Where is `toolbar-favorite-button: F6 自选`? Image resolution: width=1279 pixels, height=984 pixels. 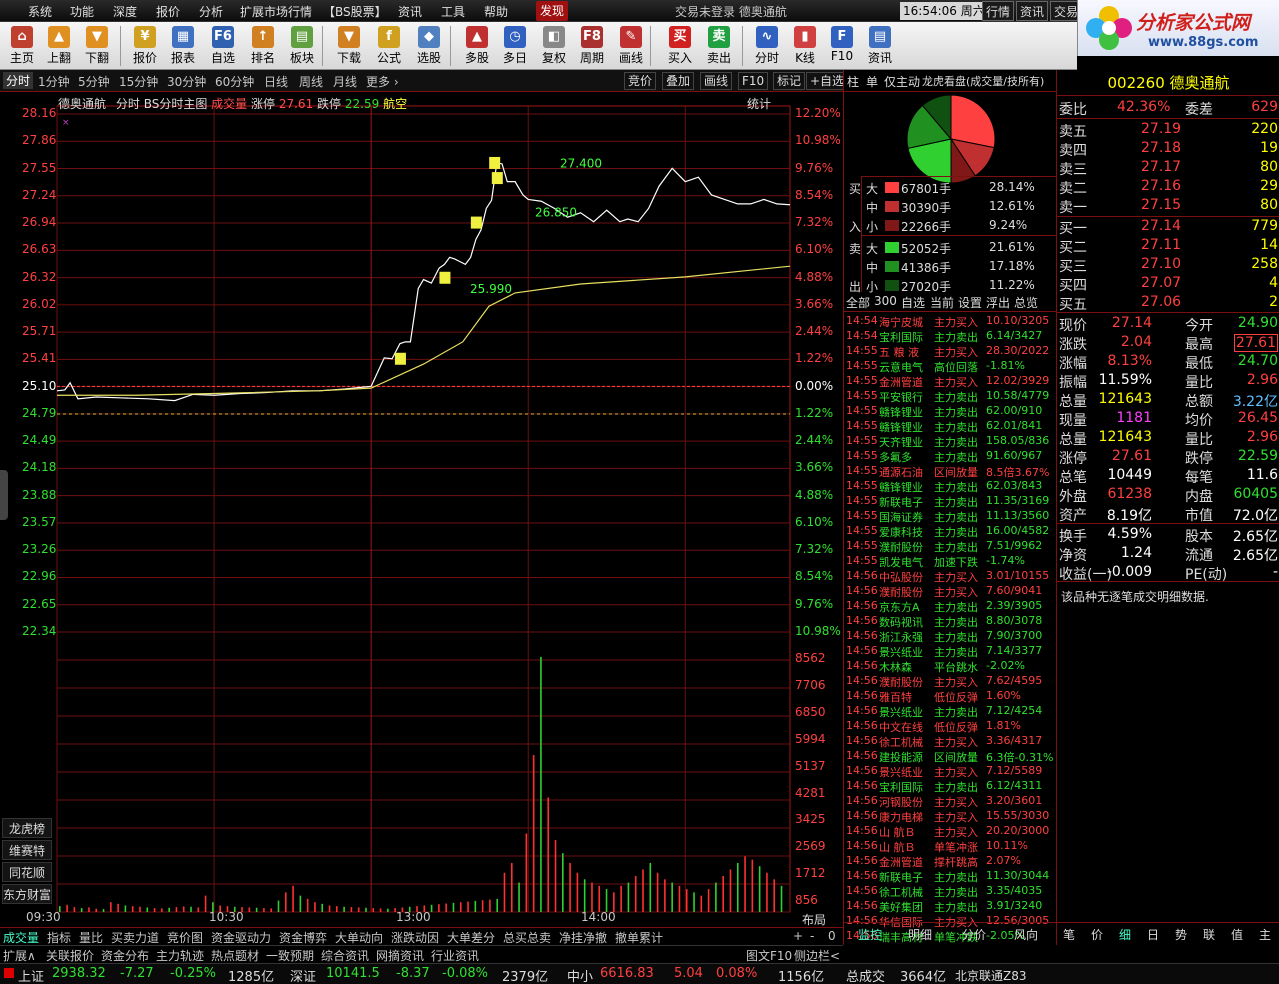 toolbar-favorite-button: F6 自选 is located at coordinates (223, 46).